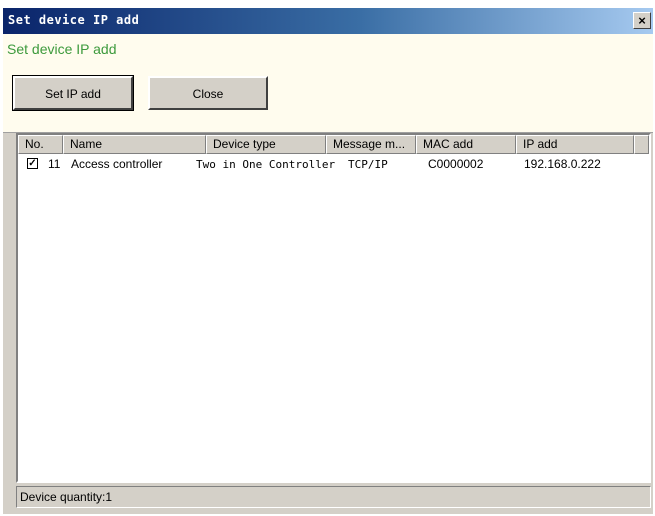 This screenshot has height=516, width=655. Describe the element at coordinates (368, 164) in the screenshot. I see `row-message-mode: TCP/IP` at that location.